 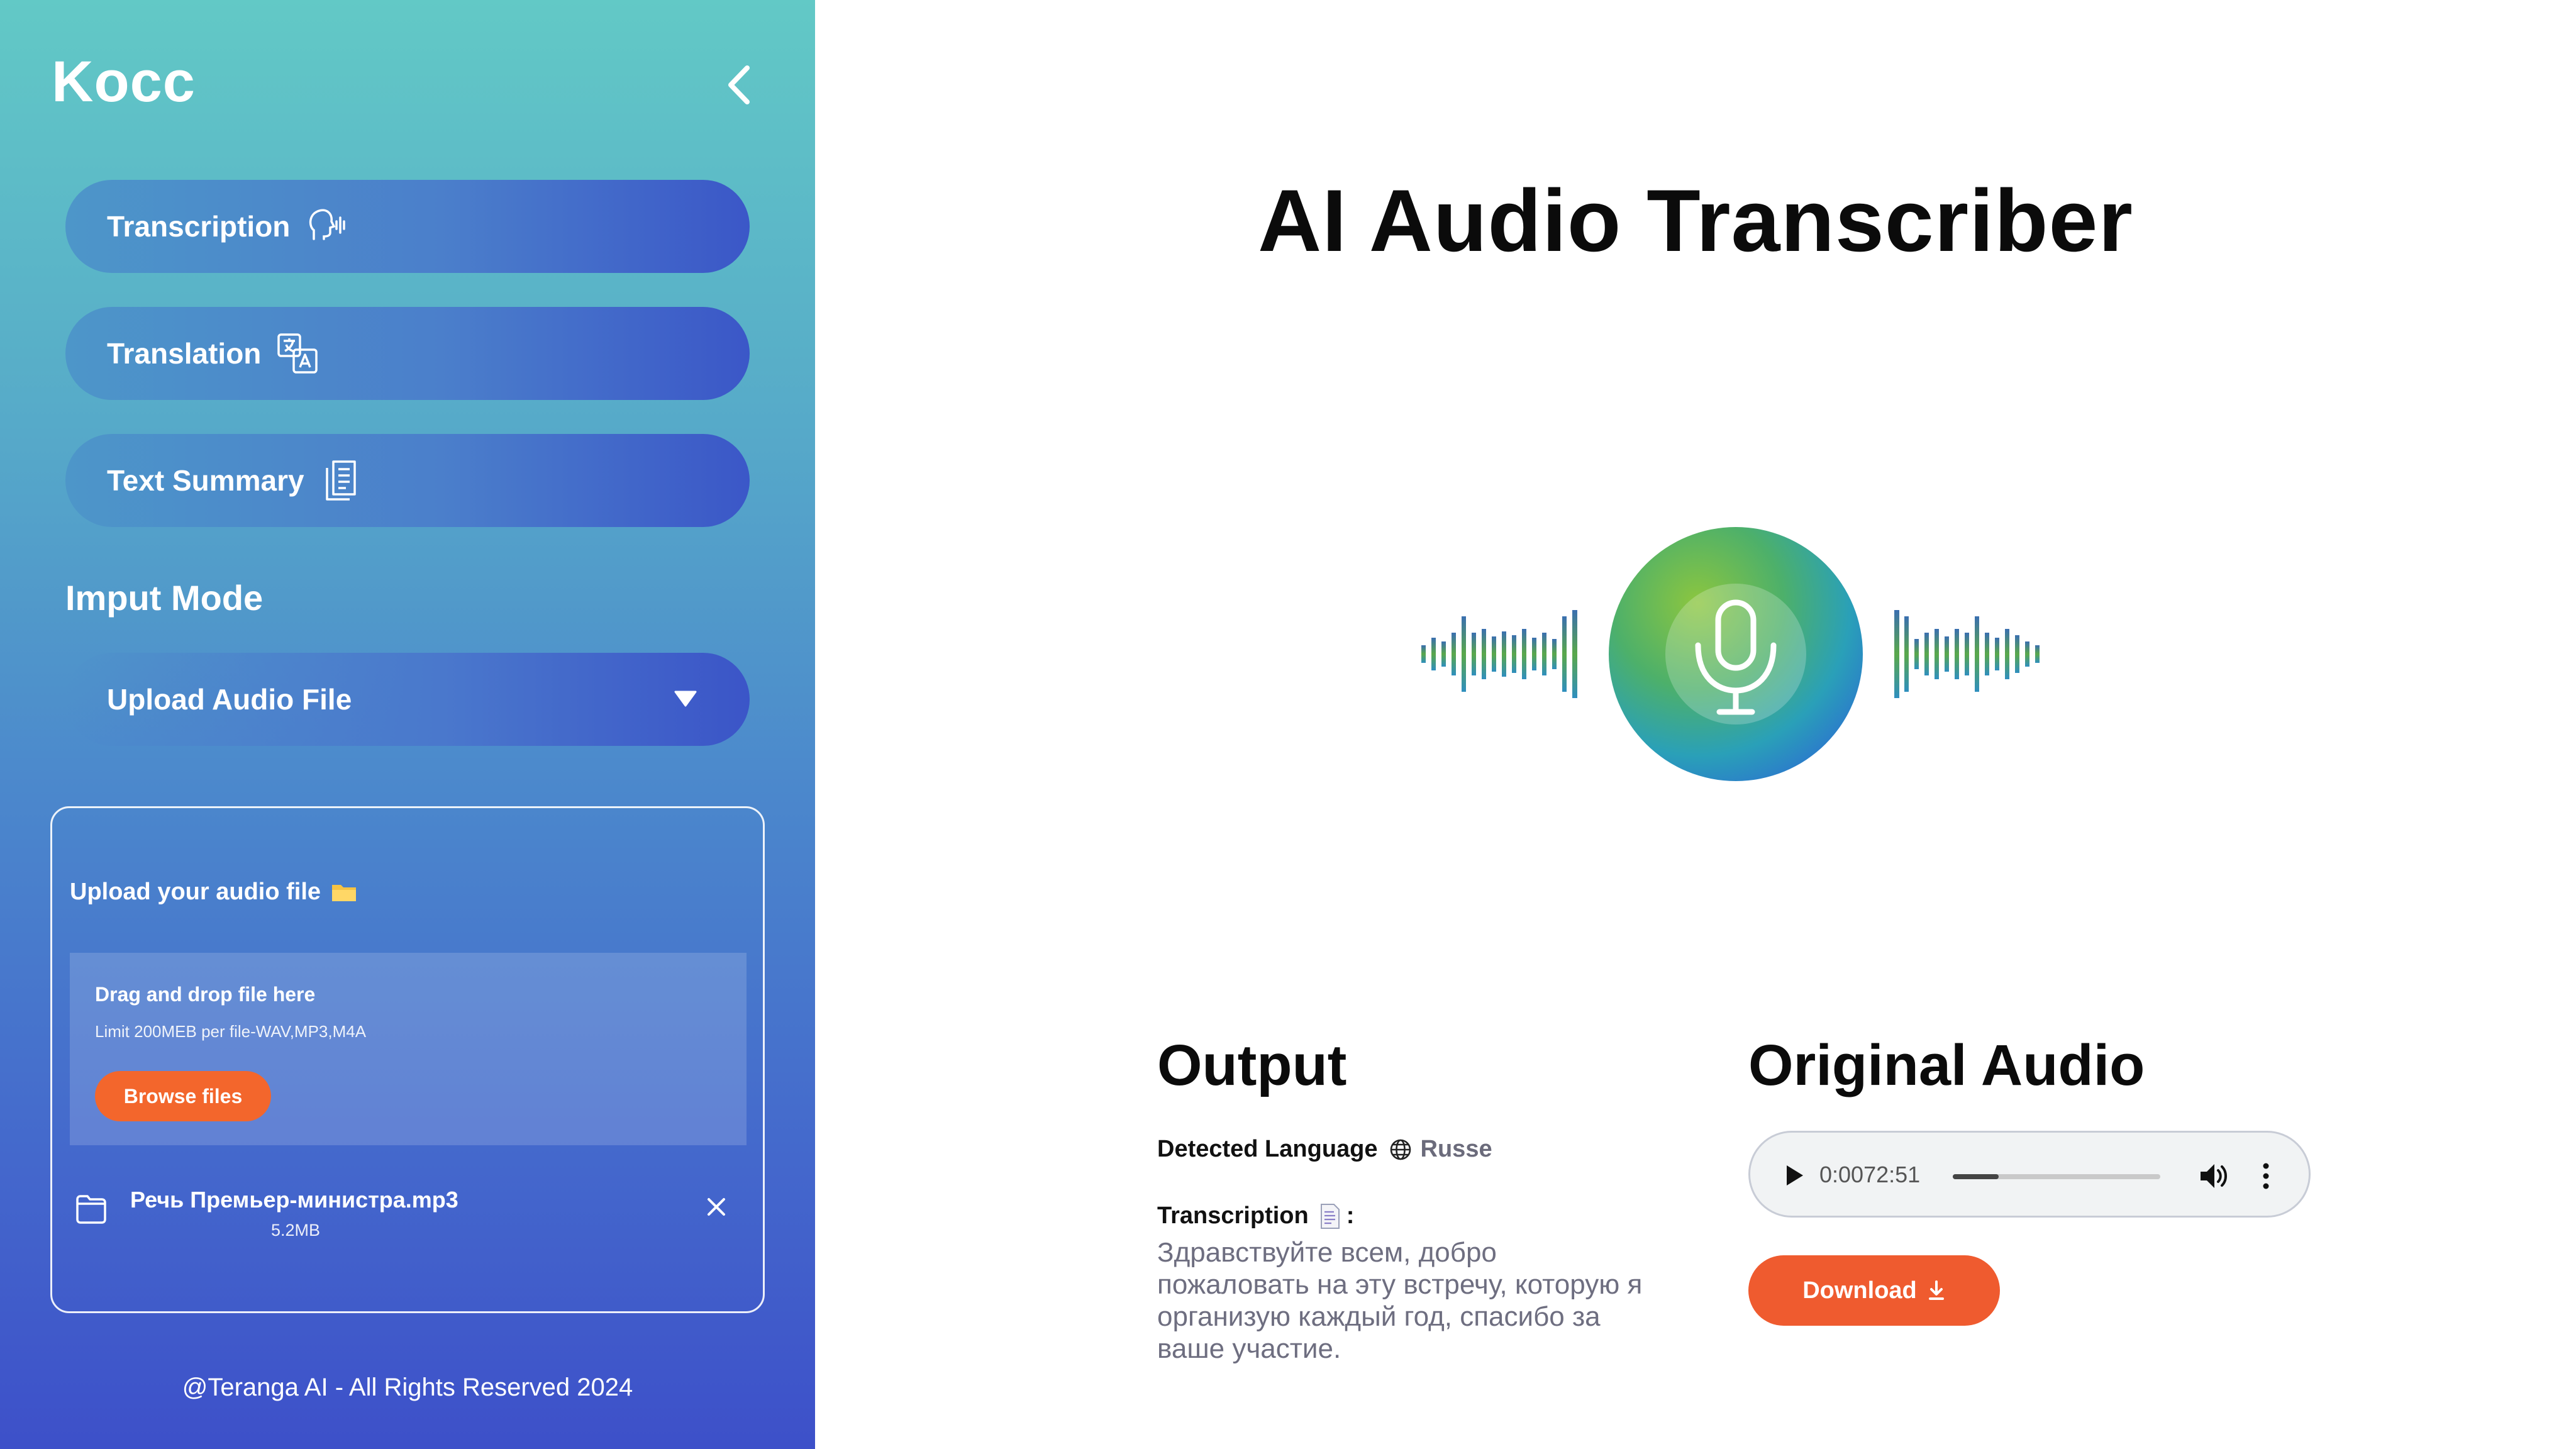 I want to click on globe-icon, so click(x=1400, y=1149).